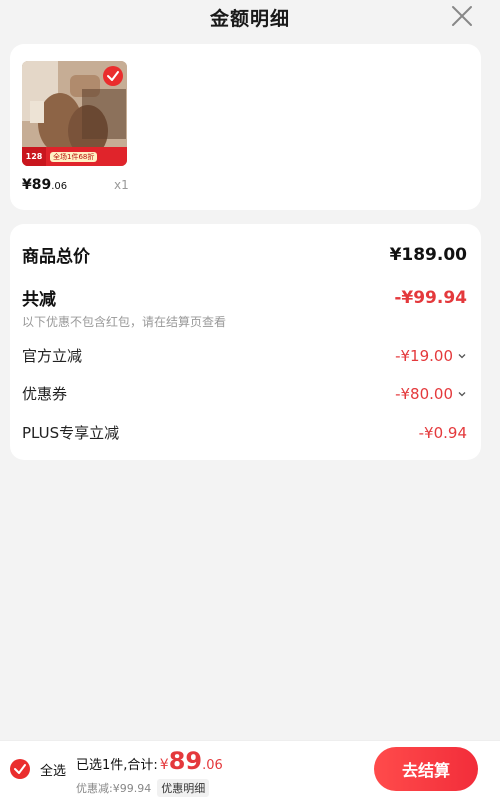 The width and height of the screenshot is (500, 797). I want to click on checkout-button: 去结算, so click(426, 769).